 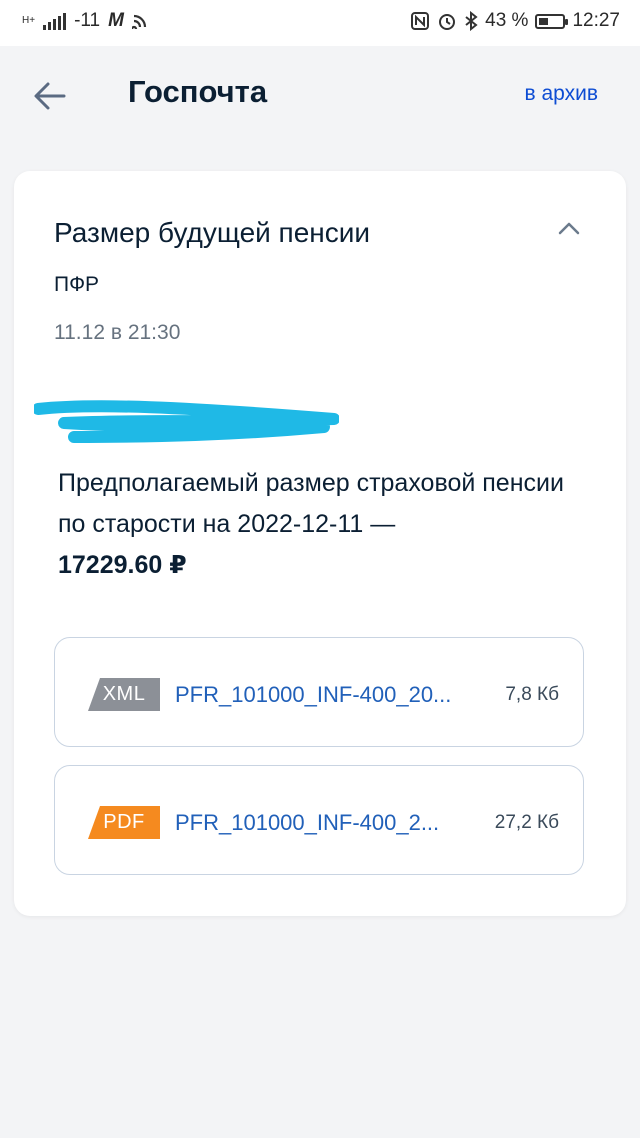 I want to click on pension-amount: 17229.60 ₽, so click(x=122, y=565).